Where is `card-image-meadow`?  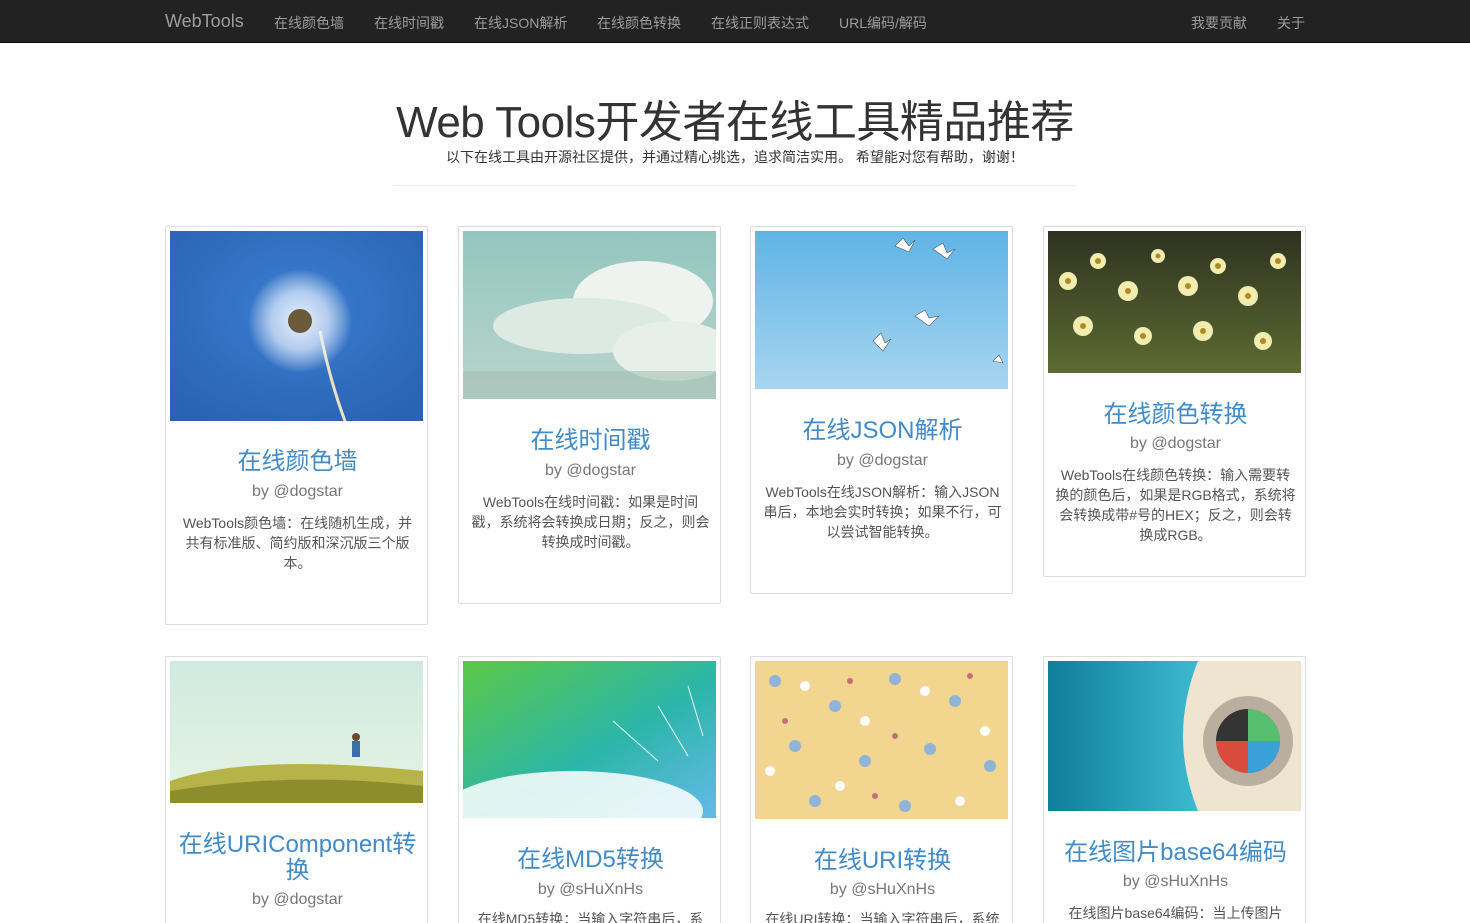
card-image-meadow is located at coordinates (296, 732).